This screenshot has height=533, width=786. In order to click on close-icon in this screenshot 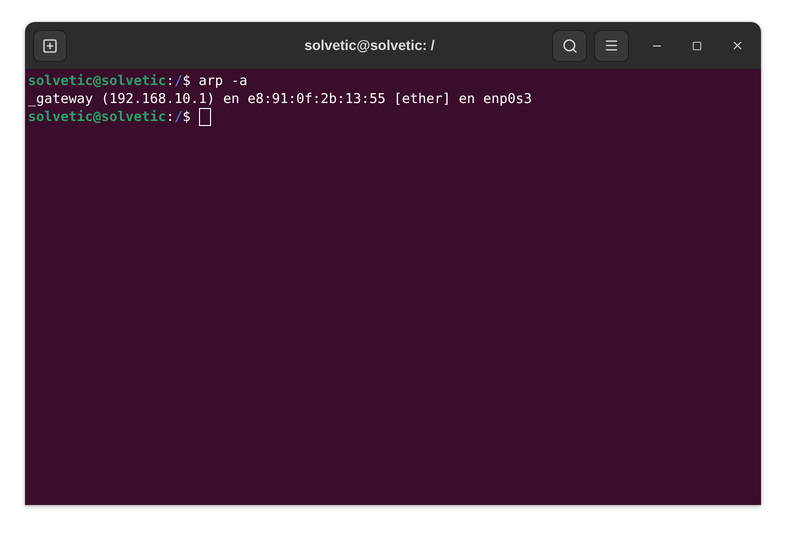, I will do `click(737, 45)`.